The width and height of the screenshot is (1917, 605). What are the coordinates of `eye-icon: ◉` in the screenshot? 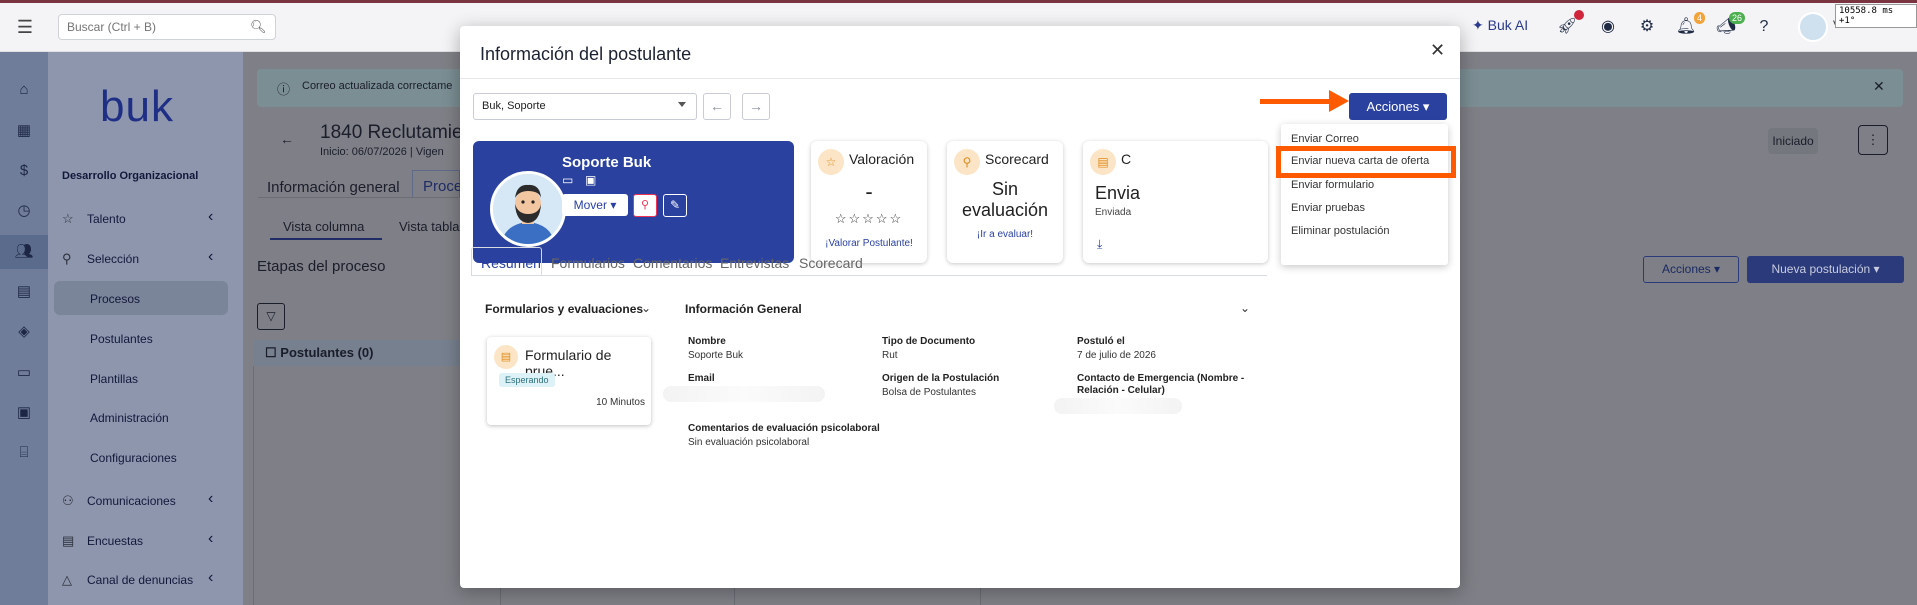 It's located at (1608, 27).